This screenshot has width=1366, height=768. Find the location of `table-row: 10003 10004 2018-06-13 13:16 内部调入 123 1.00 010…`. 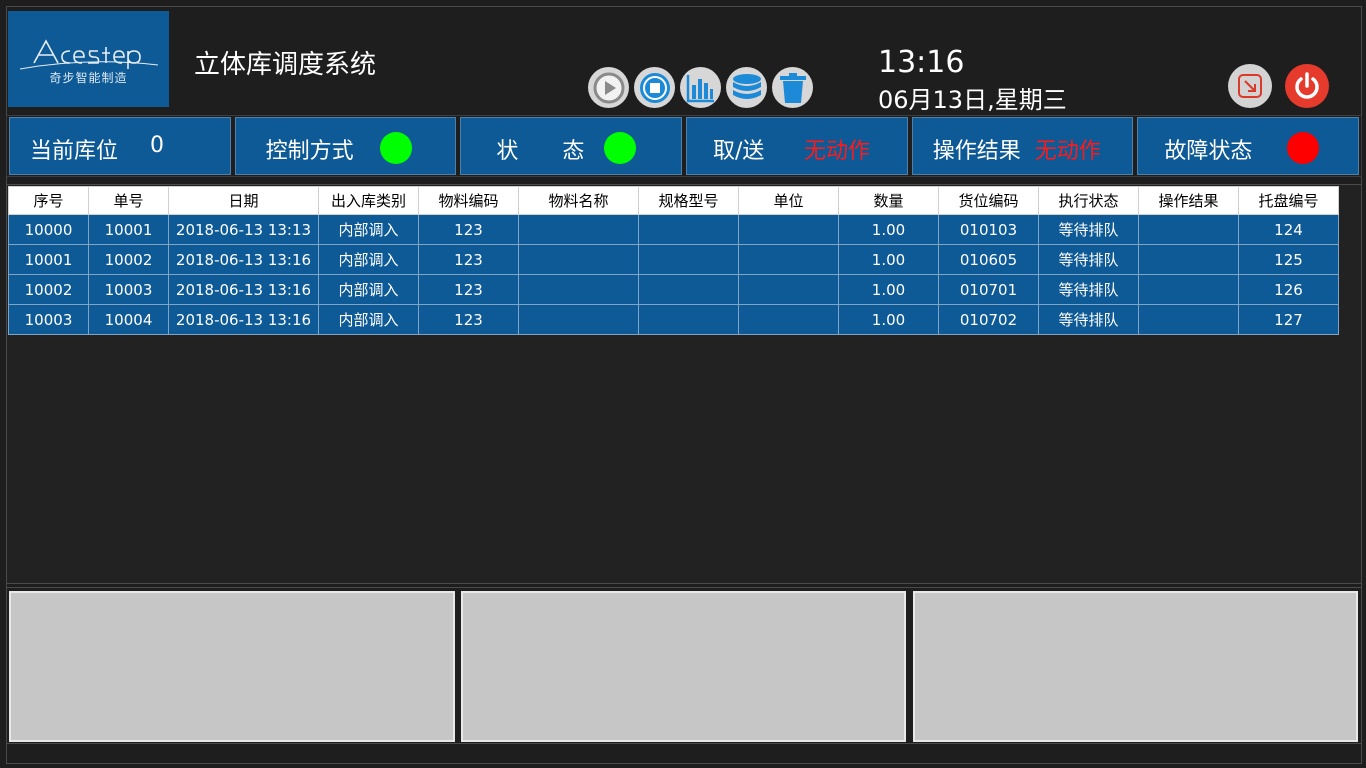

table-row: 10003 10004 2018-06-13 13:16 内部调入 123 1.00 010… is located at coordinates (673, 319).